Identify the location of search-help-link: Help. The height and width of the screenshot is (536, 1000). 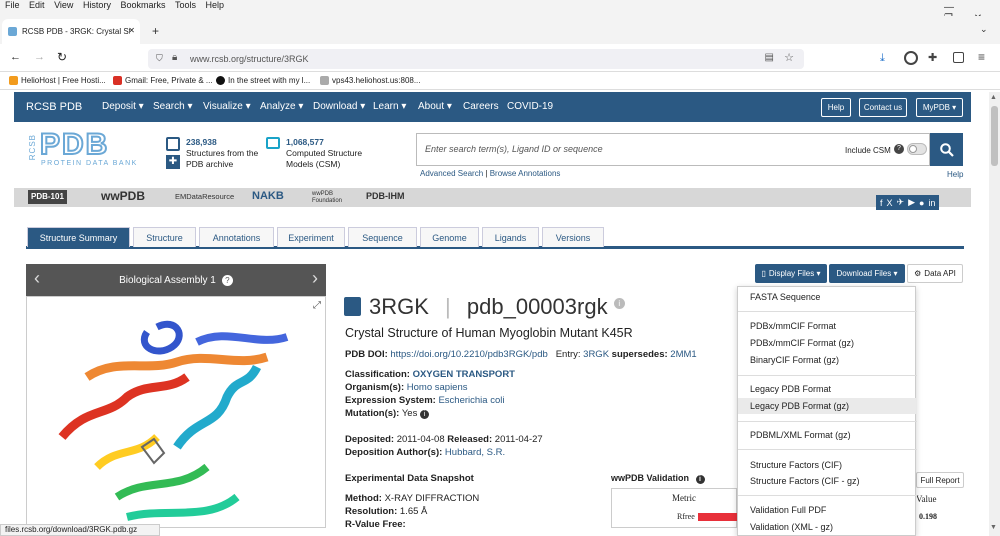
(955, 174).